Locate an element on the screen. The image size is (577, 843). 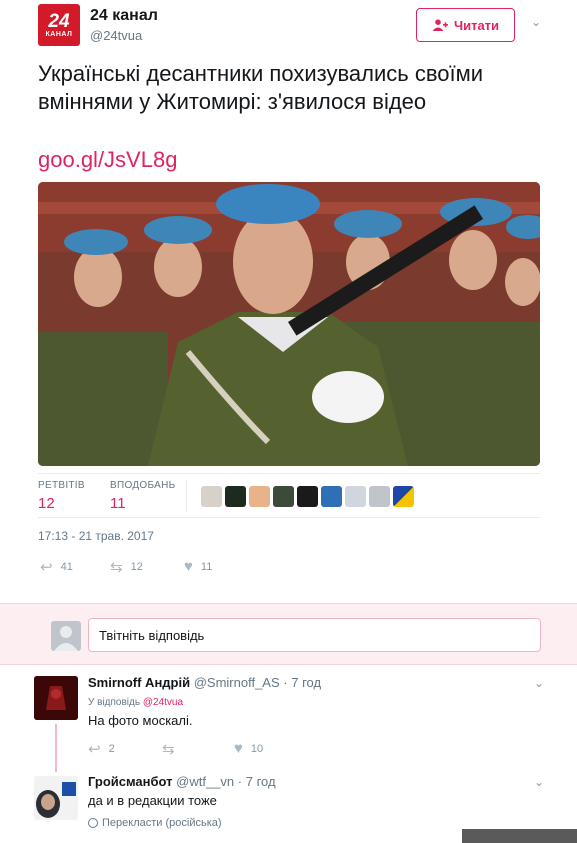
reply-author-name: Гройсманбот is located at coordinates (130, 781).